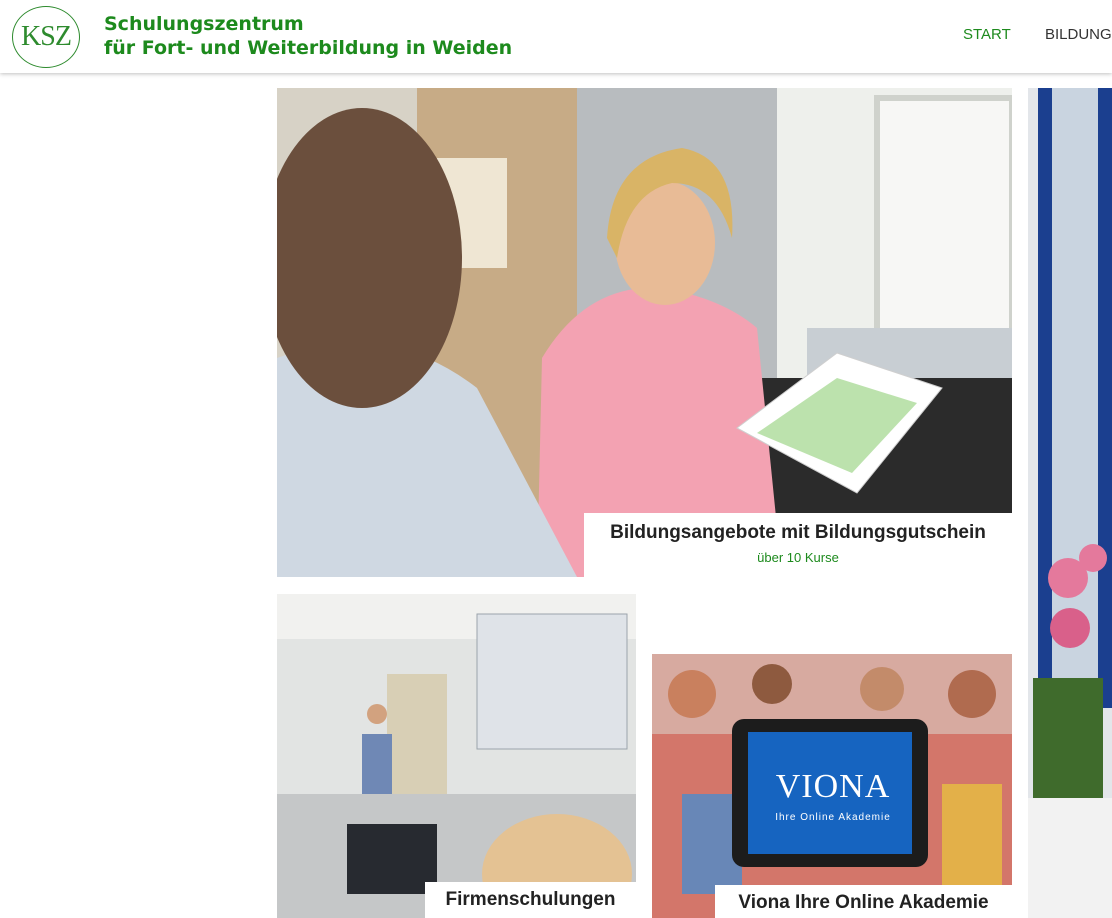 Image resolution: width=1112 pixels, height=918 pixels. I want to click on tile-2-title: Firmenschulungen, so click(530, 899).